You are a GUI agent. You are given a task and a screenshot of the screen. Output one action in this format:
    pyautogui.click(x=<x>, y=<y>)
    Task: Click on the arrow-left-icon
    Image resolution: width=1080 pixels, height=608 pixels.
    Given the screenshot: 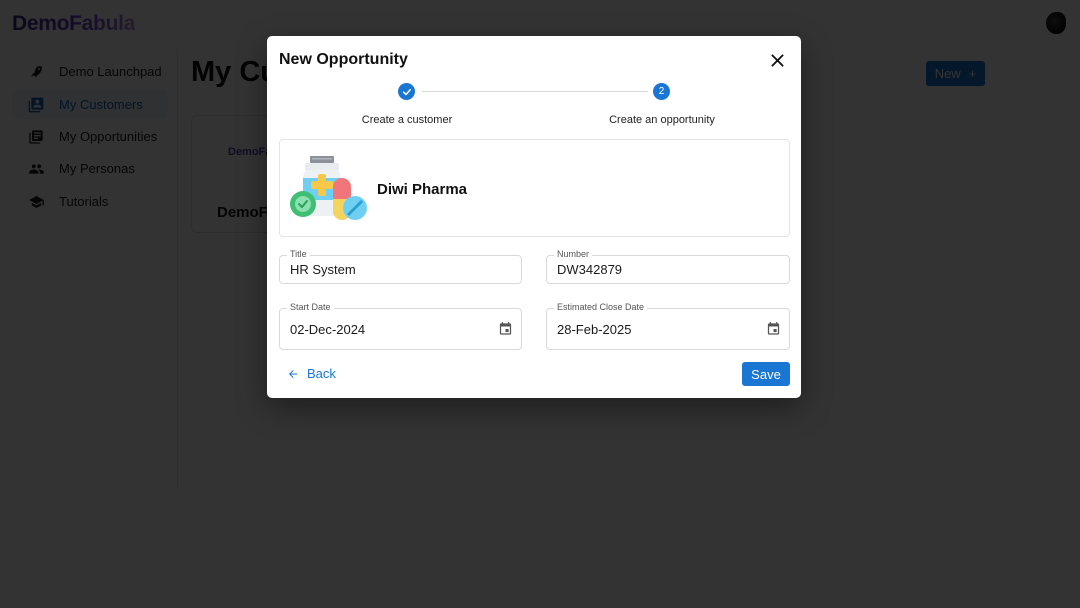 What is the action you would take?
    pyautogui.click(x=293, y=373)
    